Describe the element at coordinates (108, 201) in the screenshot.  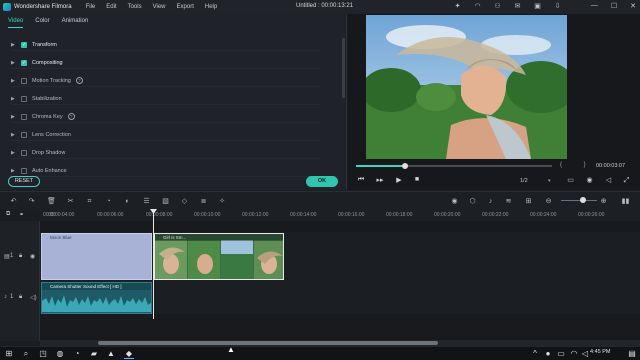
I see `speed-icon: ◔` at that location.